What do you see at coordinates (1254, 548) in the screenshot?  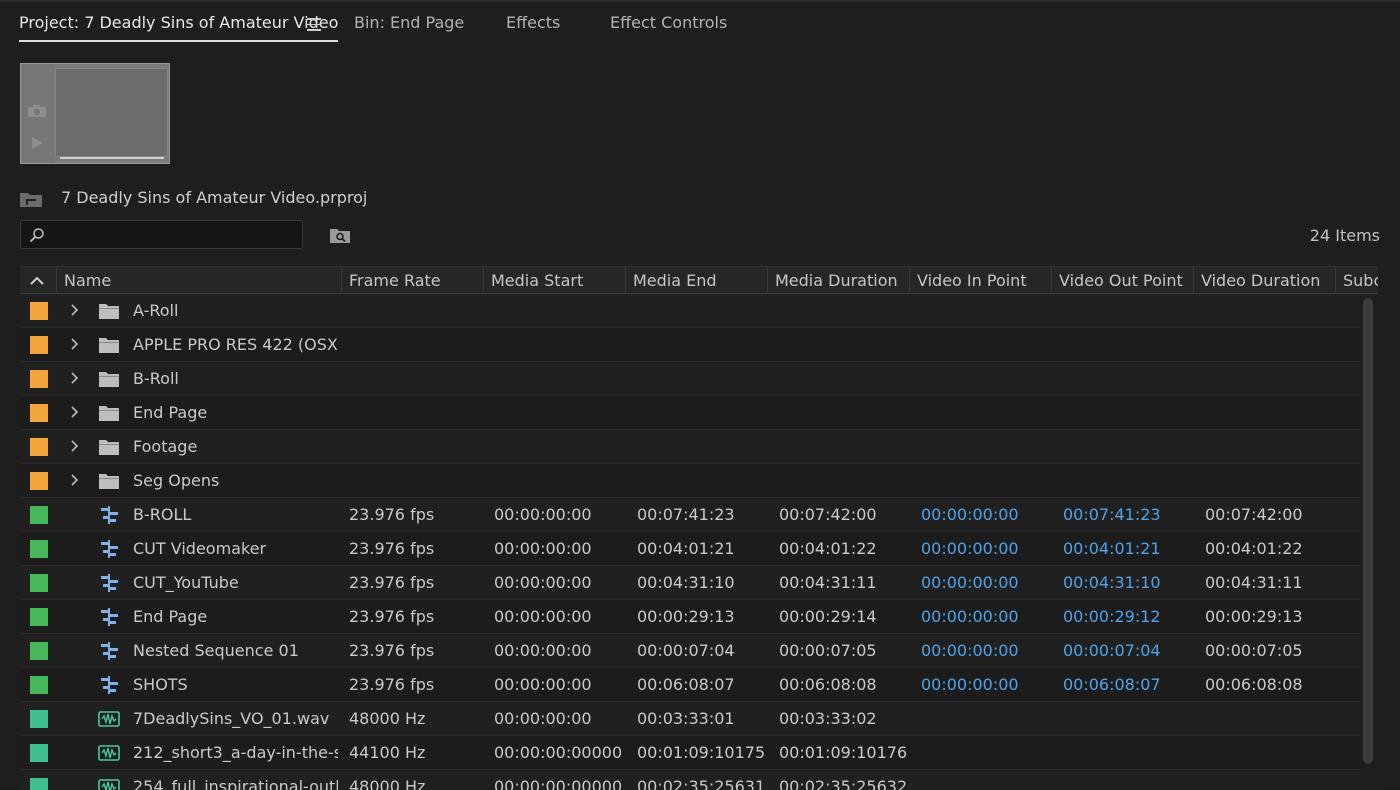 I see `cell-video-duration: 00:04:01:22` at bounding box center [1254, 548].